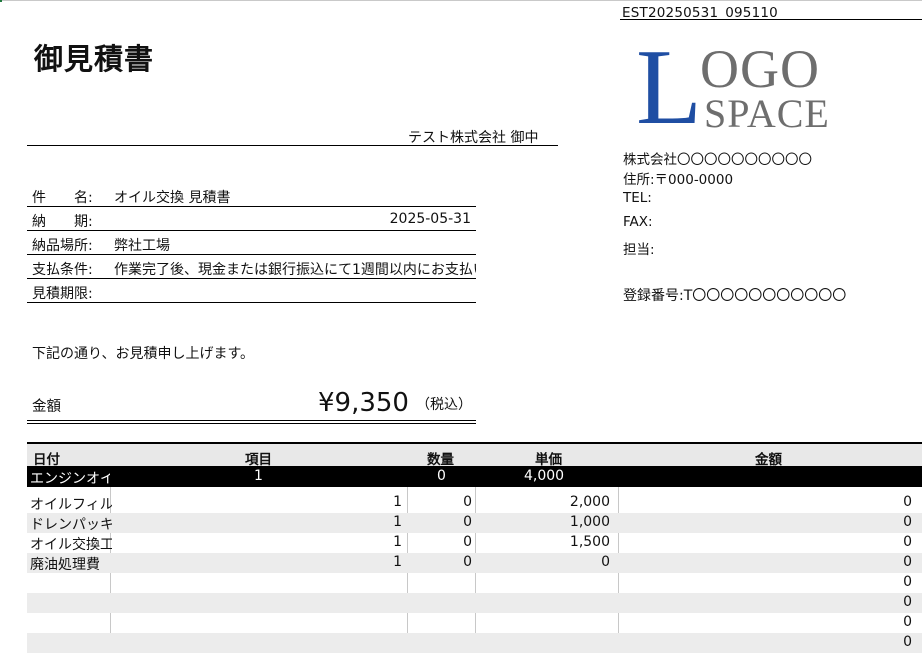 The height and width of the screenshot is (653, 922). What do you see at coordinates (71, 524) in the screenshot?
I see `cell-item: ドレンパッキン` at bounding box center [71, 524].